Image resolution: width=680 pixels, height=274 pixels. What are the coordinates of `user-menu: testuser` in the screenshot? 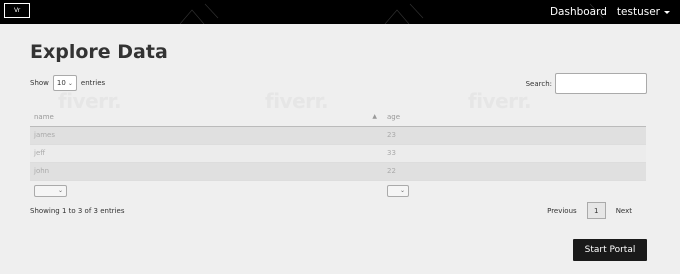 It's located at (643, 12).